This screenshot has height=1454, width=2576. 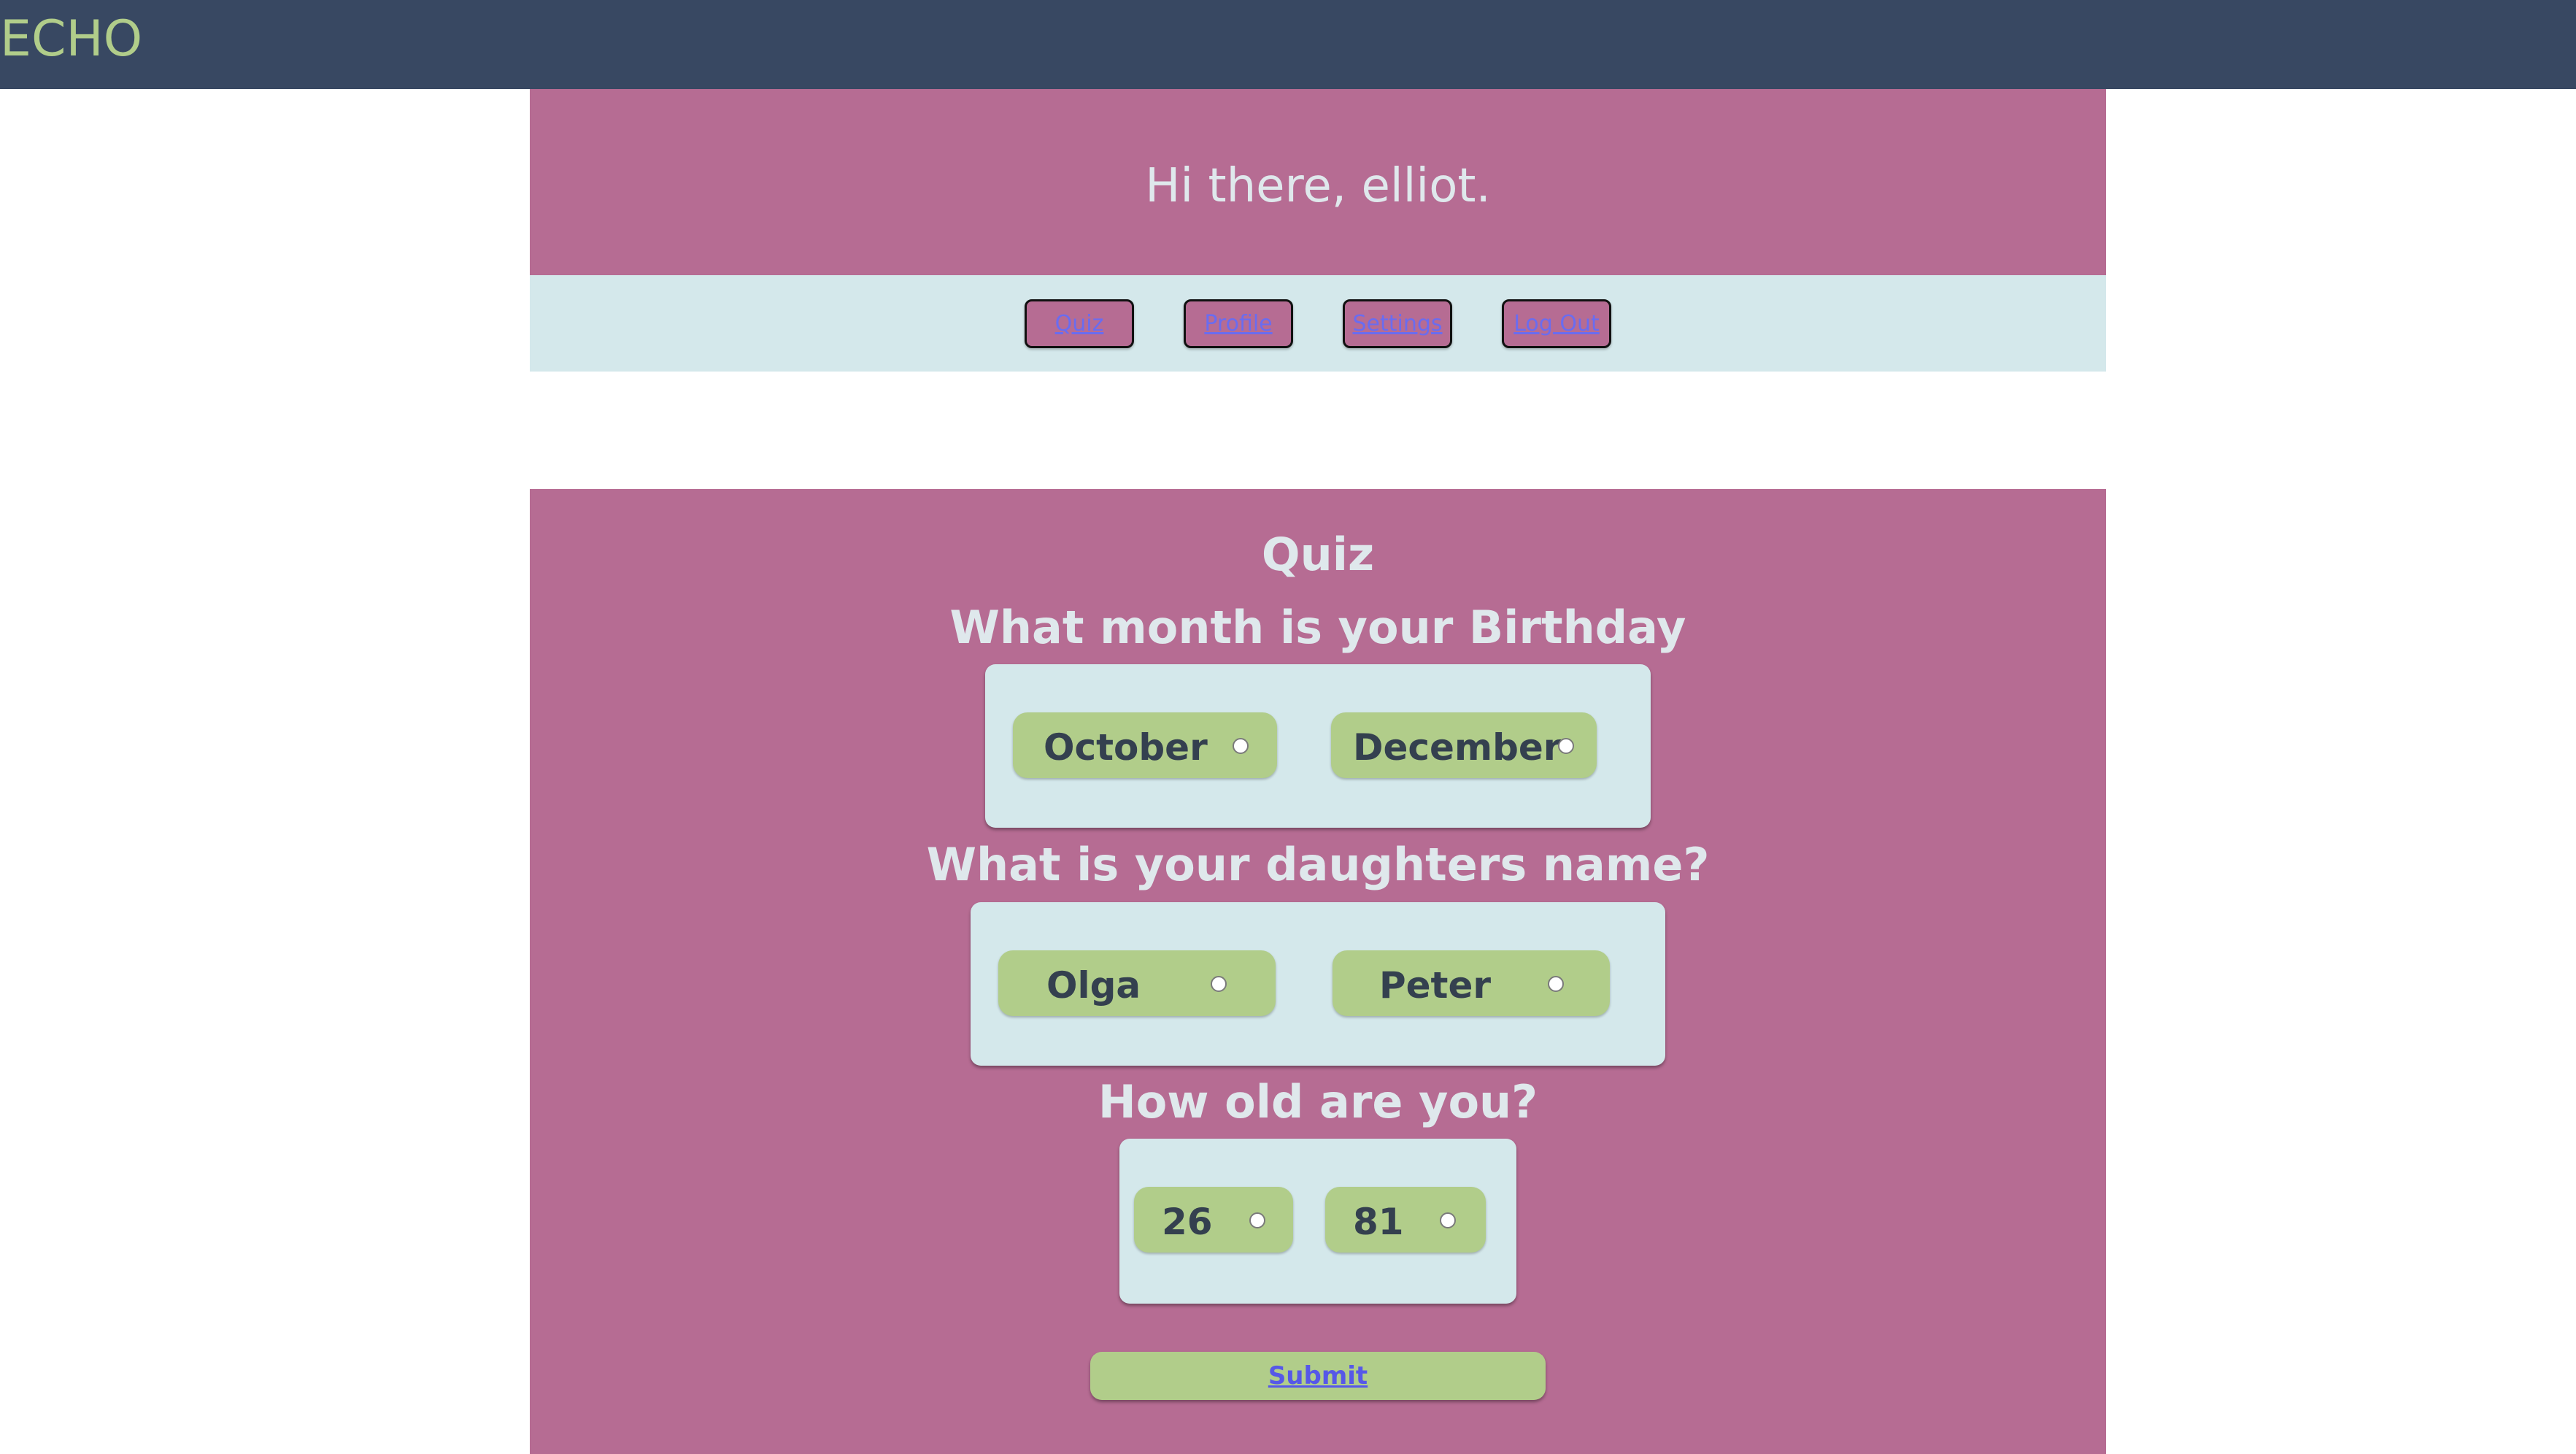 What do you see at coordinates (71, 39) in the screenshot?
I see `brand-logo: ECHO` at bounding box center [71, 39].